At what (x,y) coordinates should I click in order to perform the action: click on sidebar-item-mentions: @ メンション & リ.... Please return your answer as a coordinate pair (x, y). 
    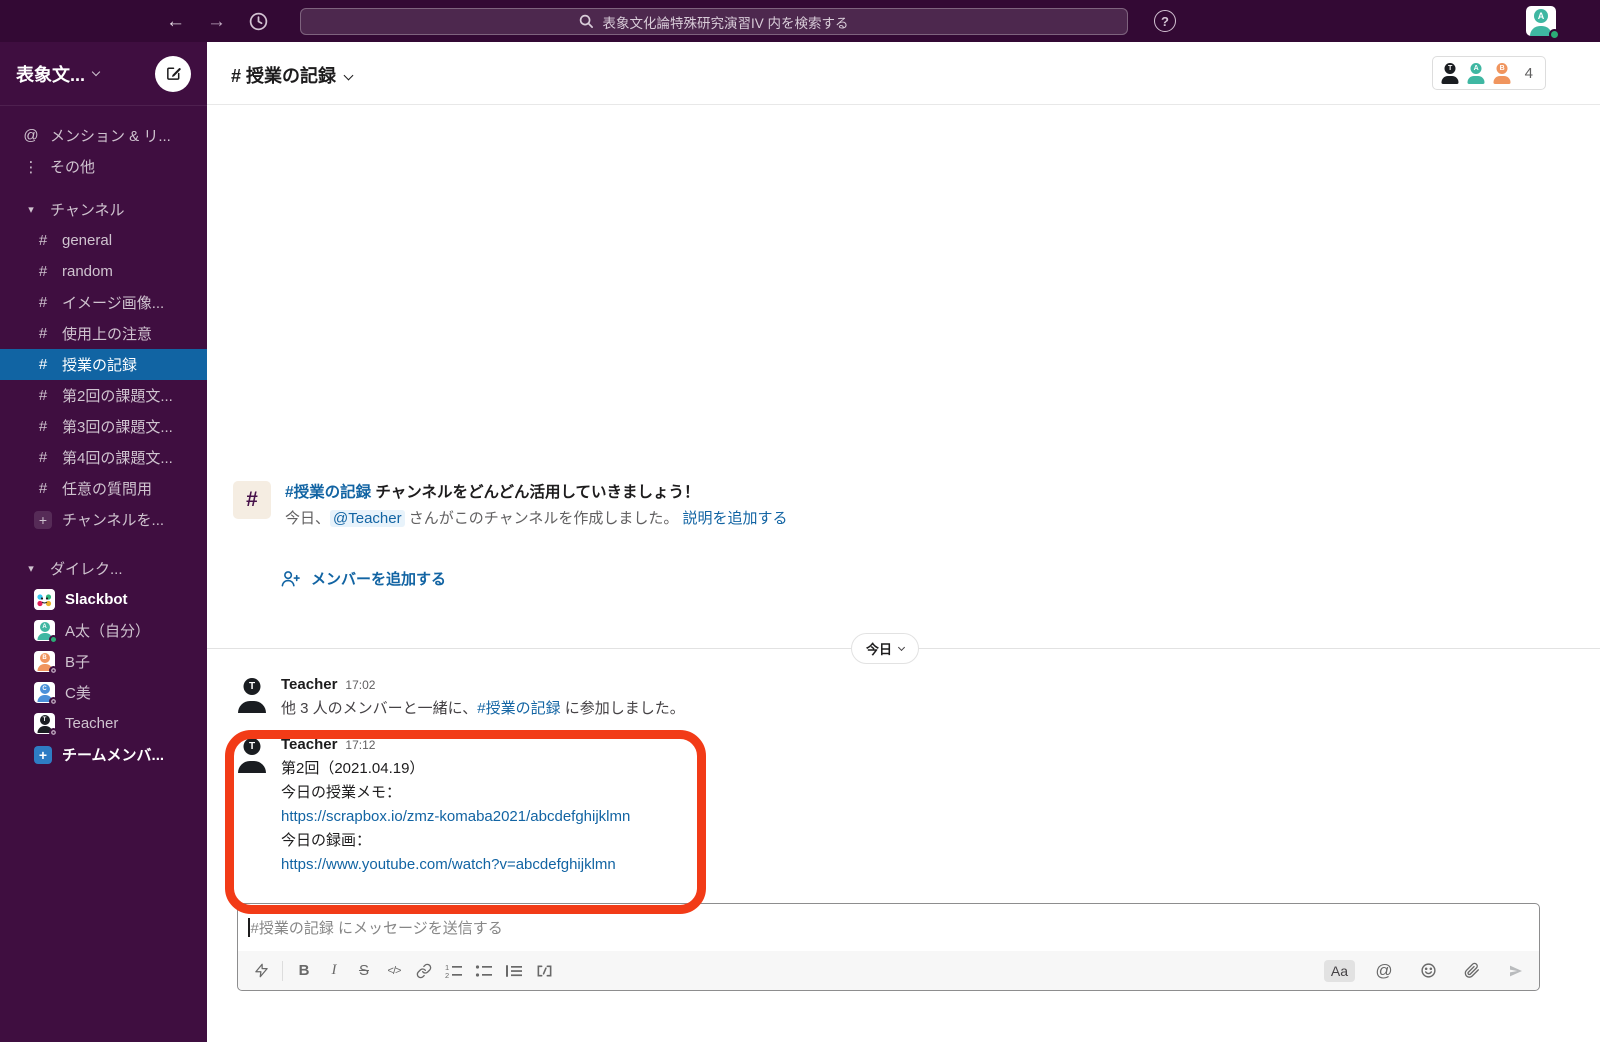
    Looking at the image, I should click on (103, 135).